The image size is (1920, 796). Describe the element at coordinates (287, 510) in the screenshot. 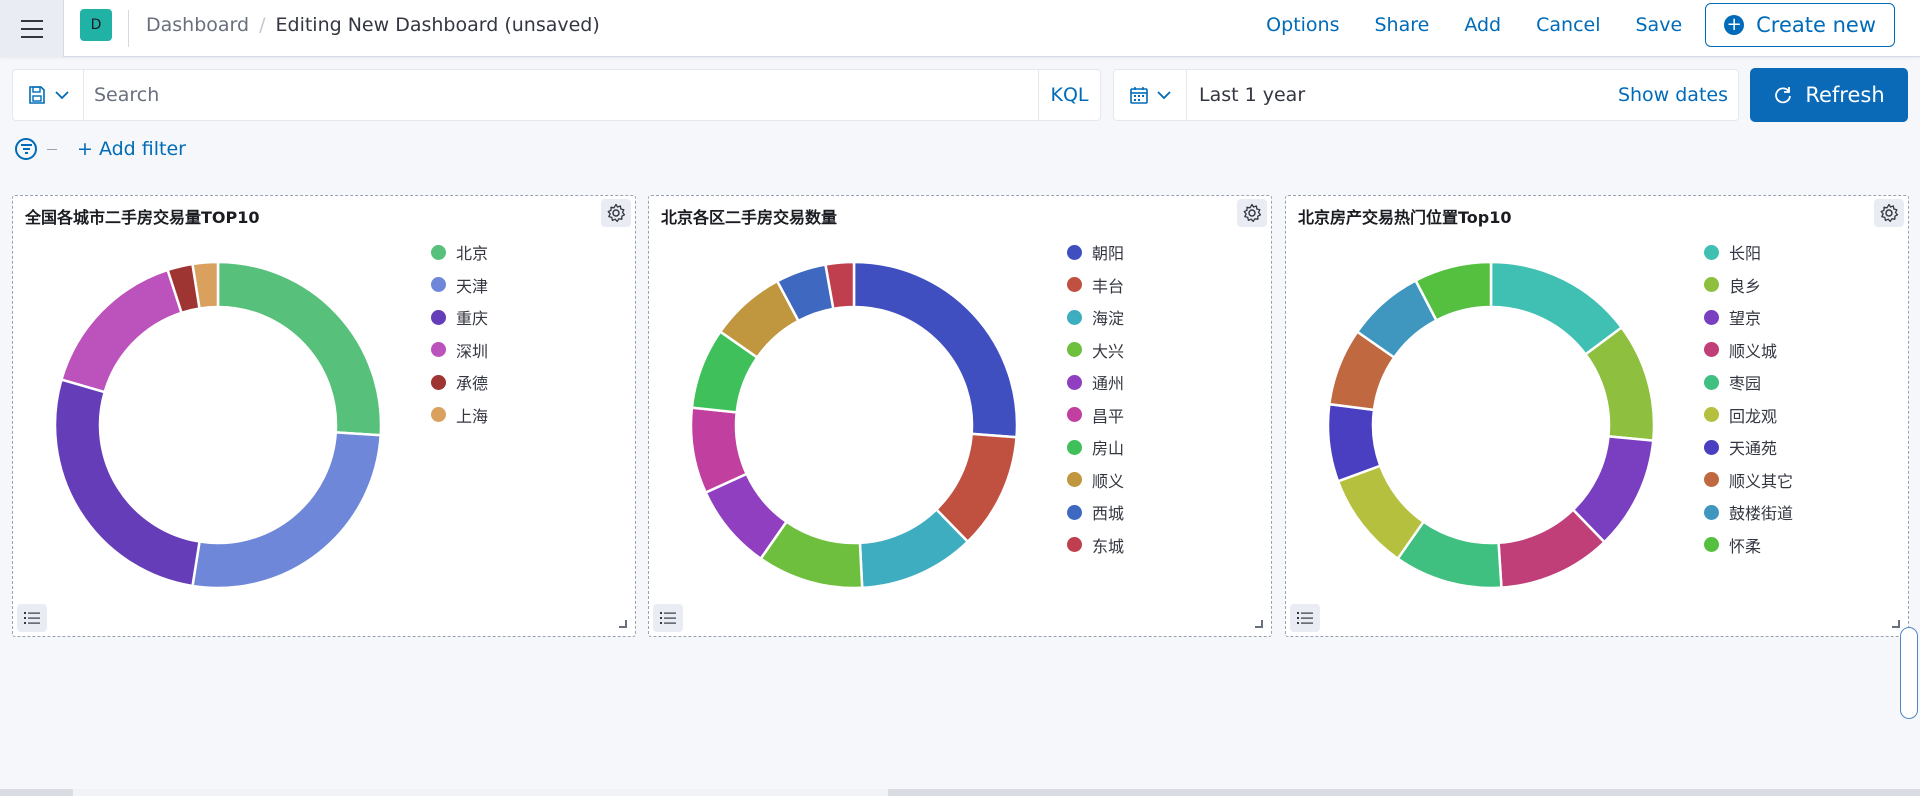

I see `donut-slice-天津` at that location.